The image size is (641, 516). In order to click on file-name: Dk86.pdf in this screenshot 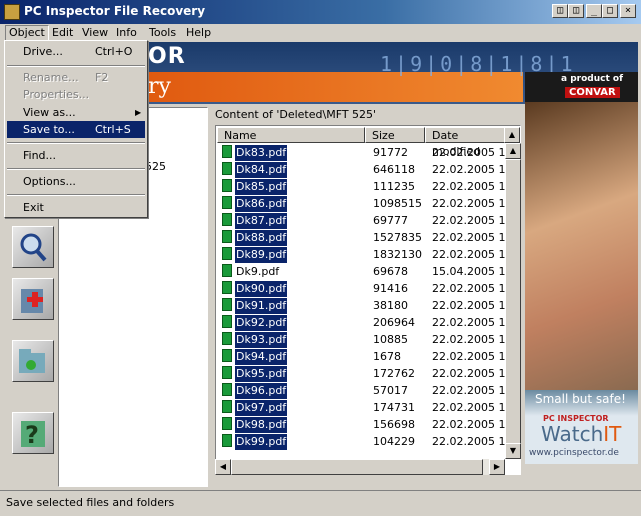, I will do `click(261, 204)`.